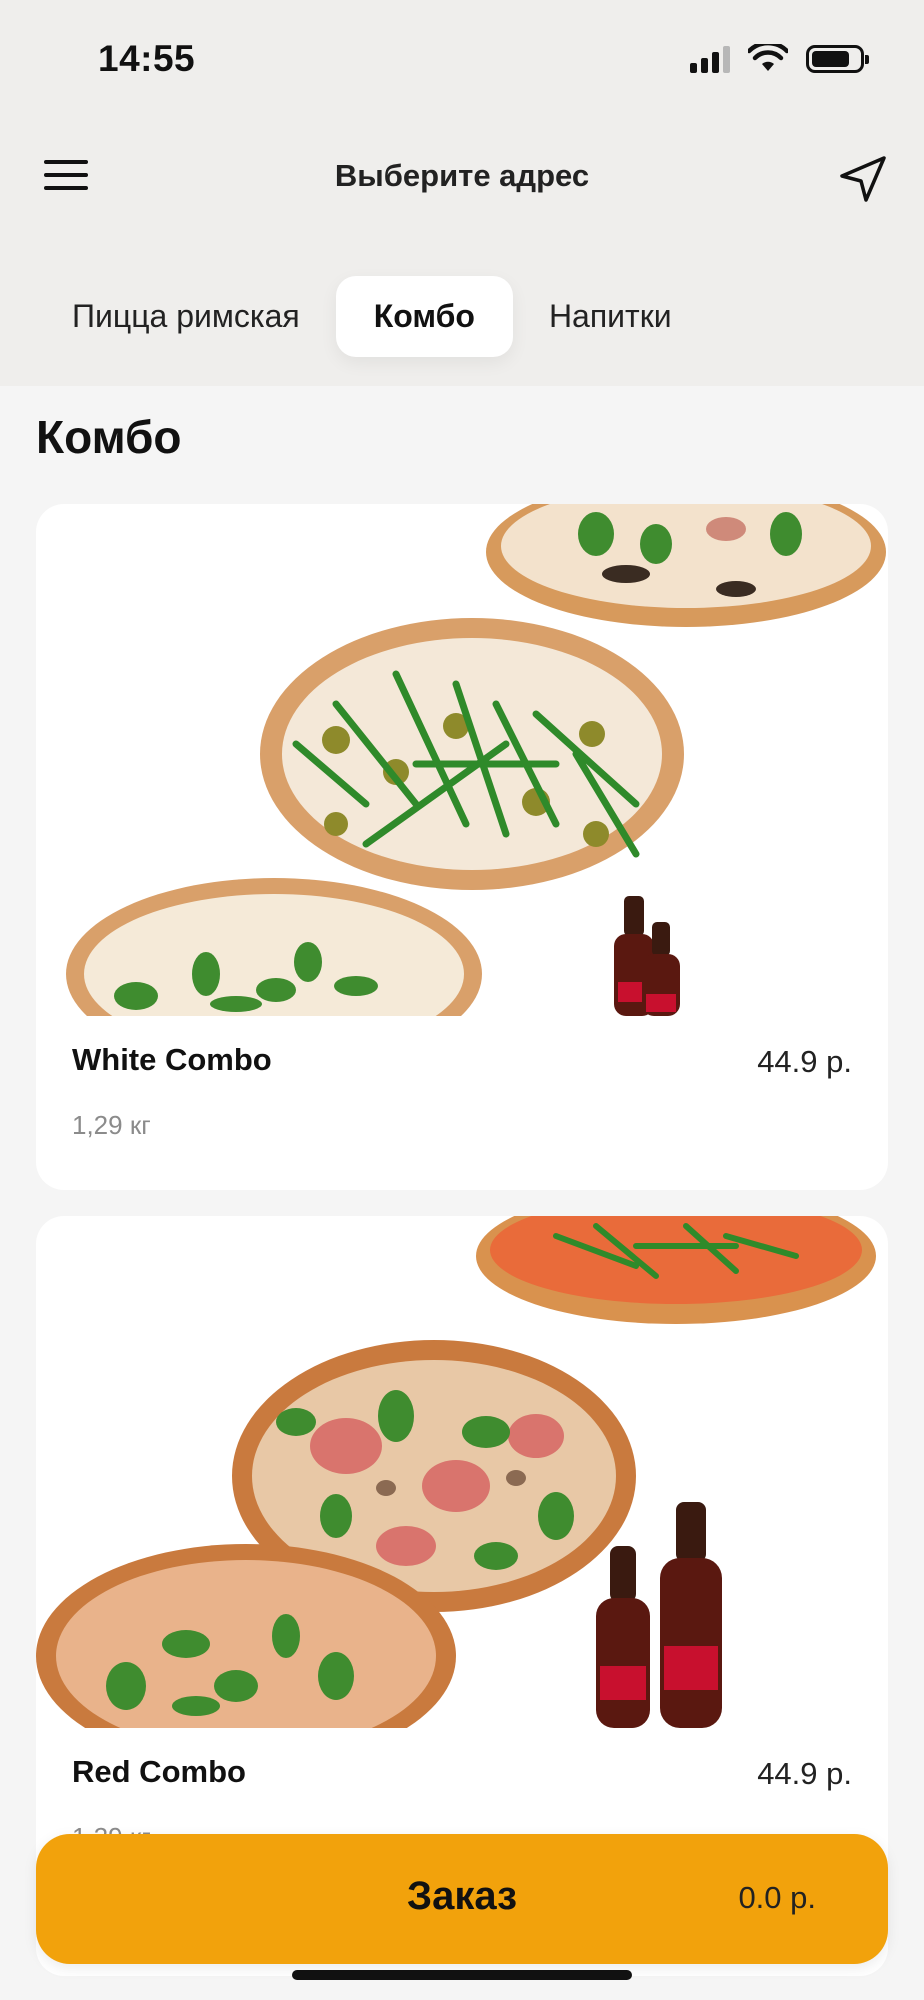  I want to click on section-title: Комбо, so click(109, 437).